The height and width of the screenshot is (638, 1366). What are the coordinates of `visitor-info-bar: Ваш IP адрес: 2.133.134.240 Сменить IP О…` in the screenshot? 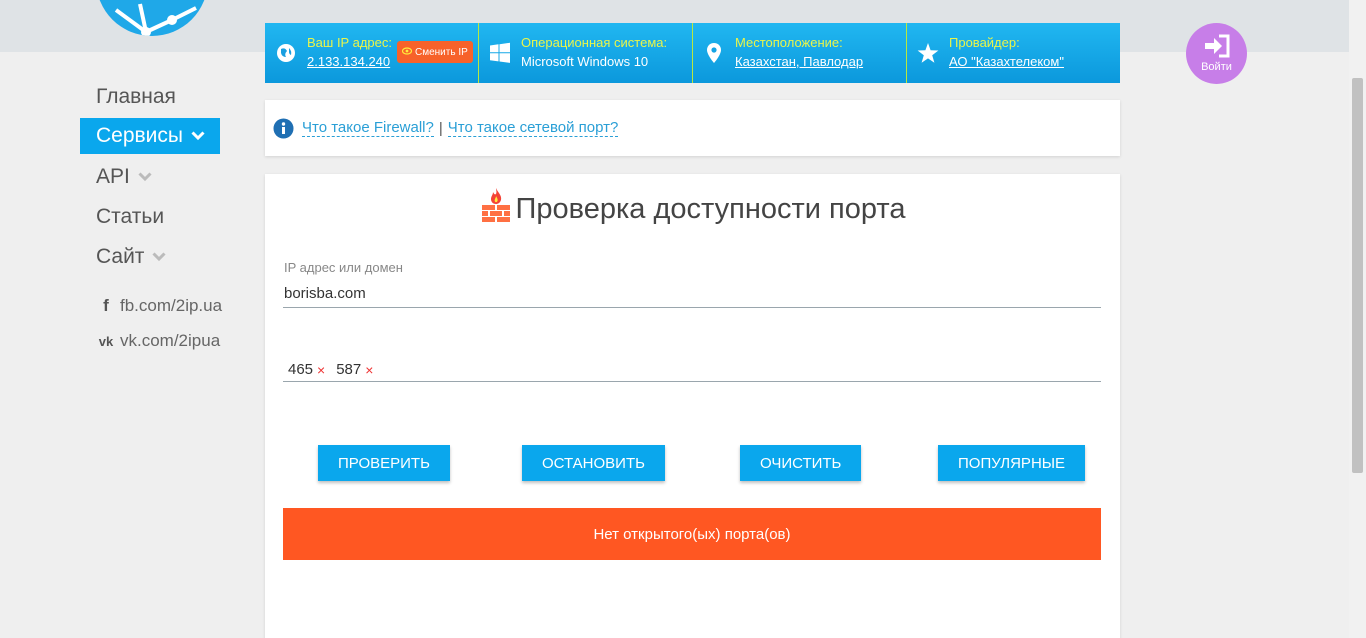 It's located at (692, 53).